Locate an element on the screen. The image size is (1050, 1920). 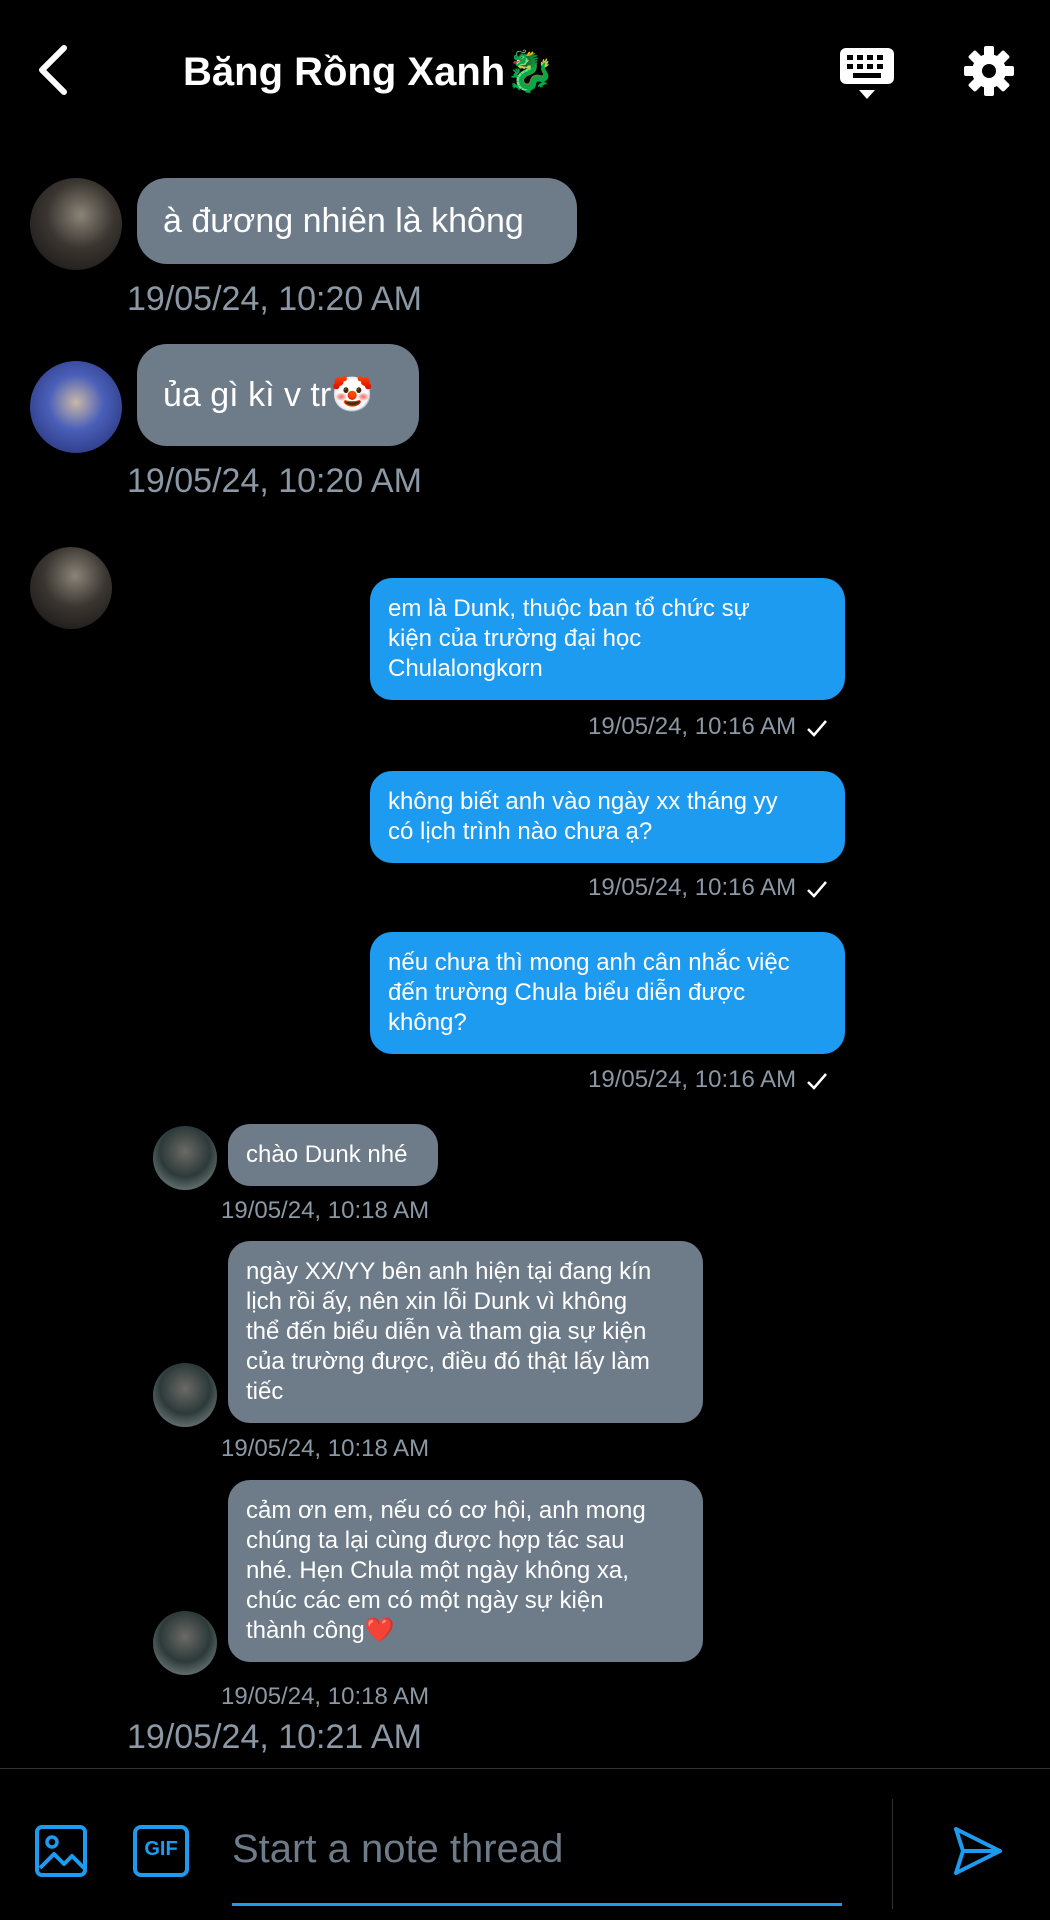
keyboard-button is located at coordinates (867, 73).